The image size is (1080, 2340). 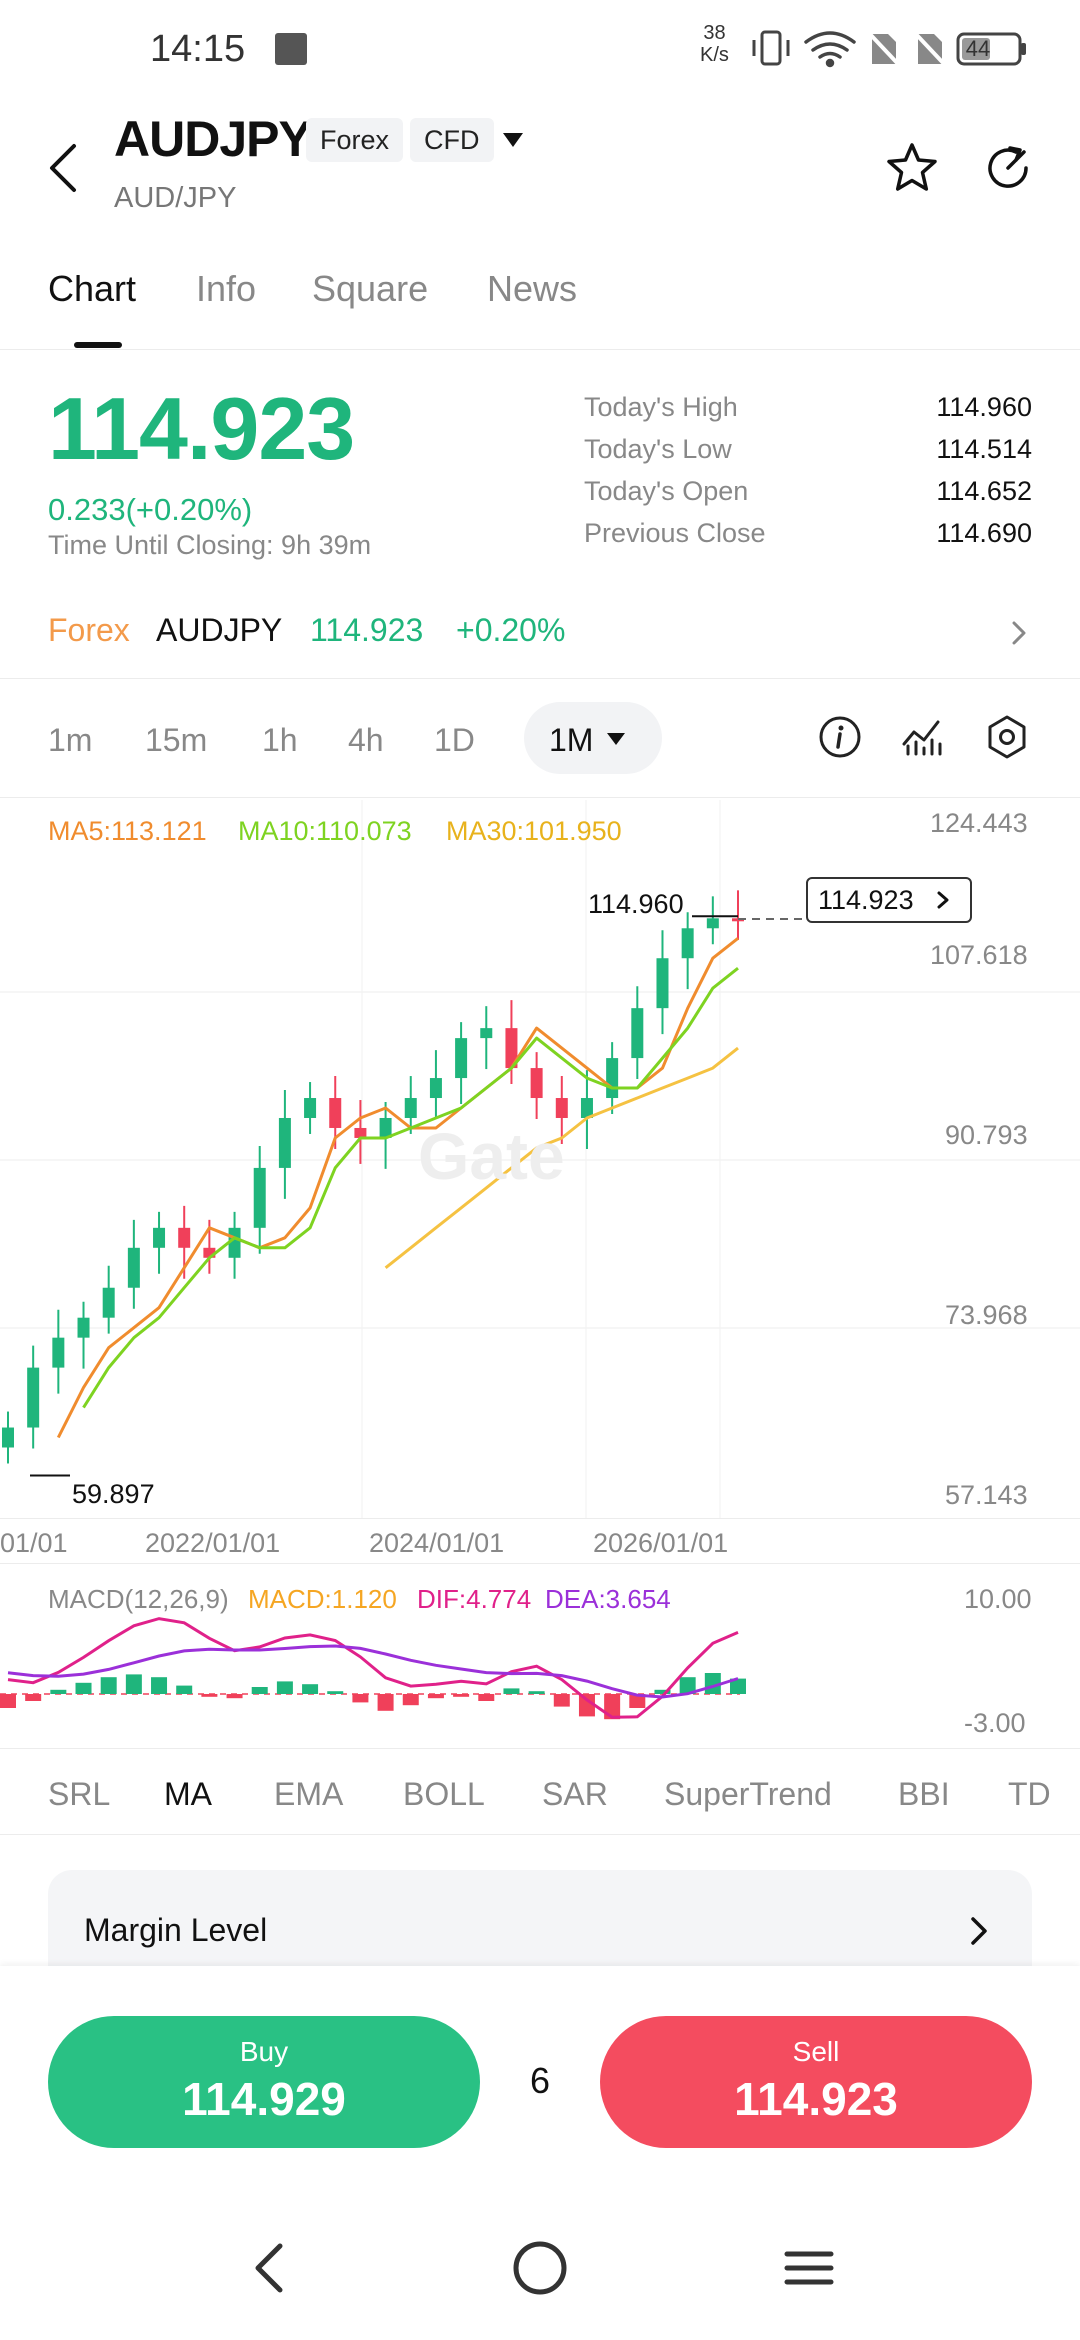 I want to click on y-tick-0: 124.443, so click(x=979, y=823).